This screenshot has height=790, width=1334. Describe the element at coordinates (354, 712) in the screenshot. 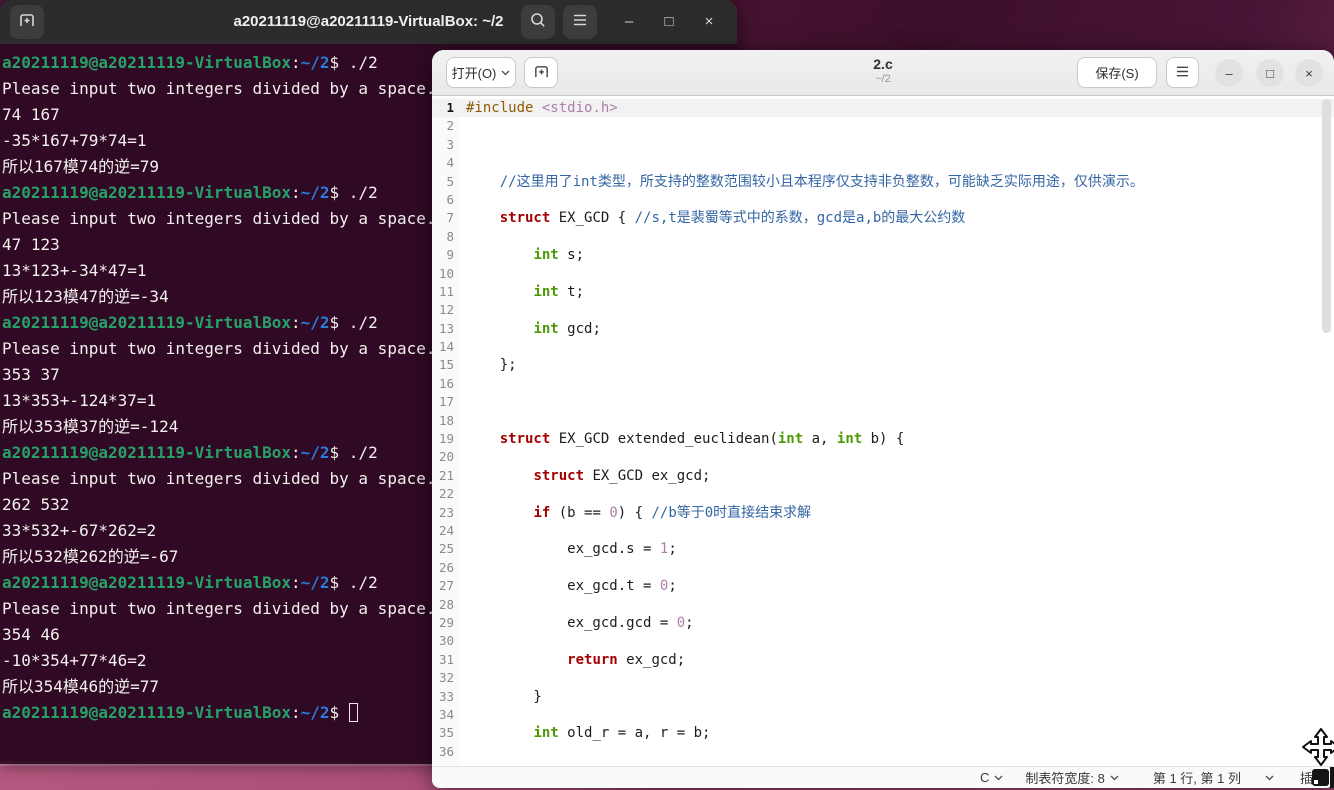

I see `terminal-cursor` at that location.